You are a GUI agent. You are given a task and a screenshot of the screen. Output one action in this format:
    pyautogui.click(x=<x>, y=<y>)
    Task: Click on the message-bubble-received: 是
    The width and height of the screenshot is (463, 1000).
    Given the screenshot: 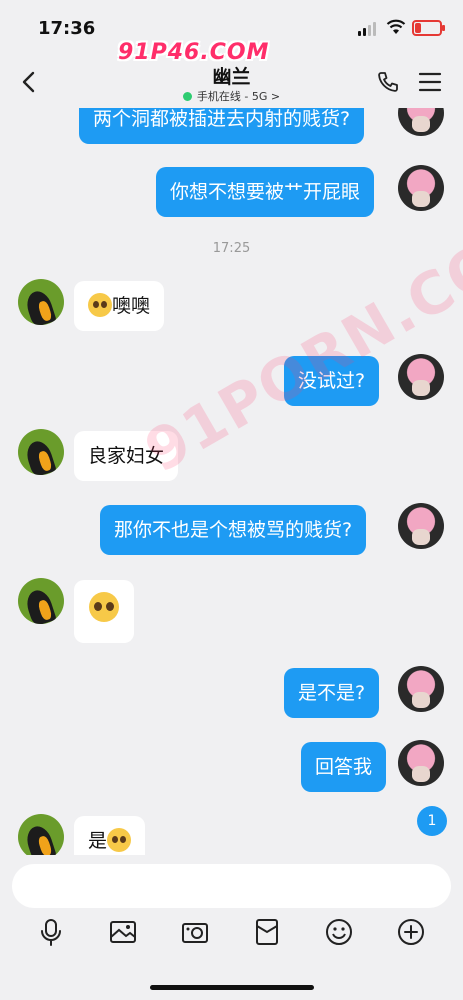 What is the action you would take?
    pyautogui.click(x=110, y=835)
    